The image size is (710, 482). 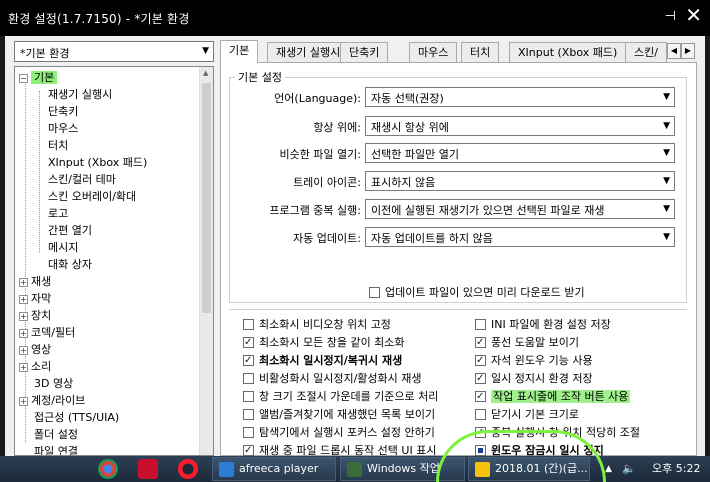 I want to click on collapse-icon: −, so click(x=23, y=78).